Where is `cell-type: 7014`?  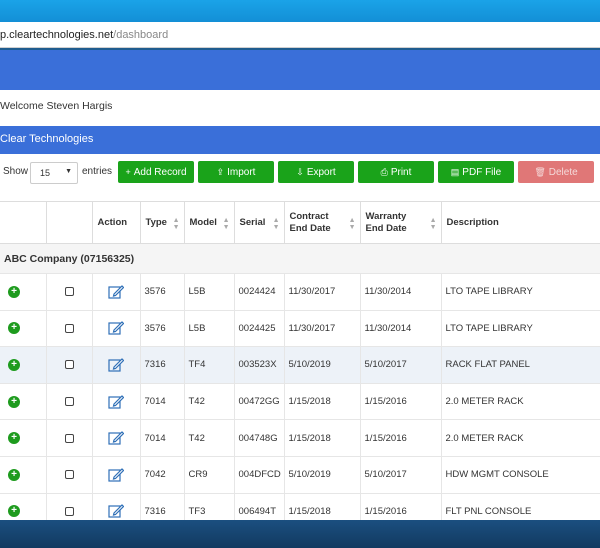
cell-type: 7014 is located at coordinates (162, 438).